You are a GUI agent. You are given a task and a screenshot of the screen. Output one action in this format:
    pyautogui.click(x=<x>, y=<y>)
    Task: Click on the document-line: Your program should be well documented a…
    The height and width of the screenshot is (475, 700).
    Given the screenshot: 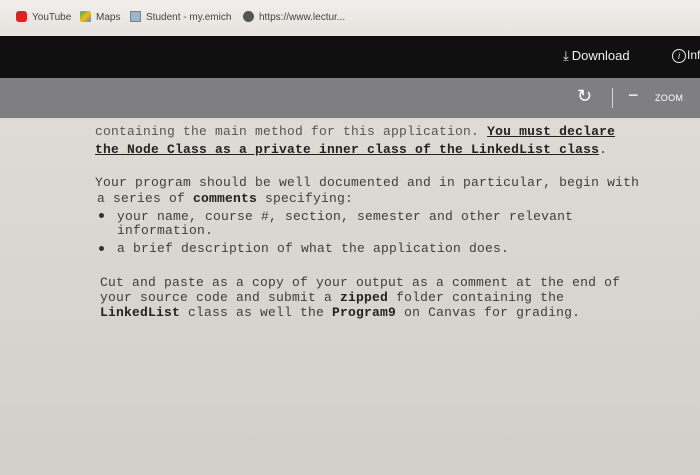 What is the action you would take?
    pyautogui.click(x=367, y=182)
    